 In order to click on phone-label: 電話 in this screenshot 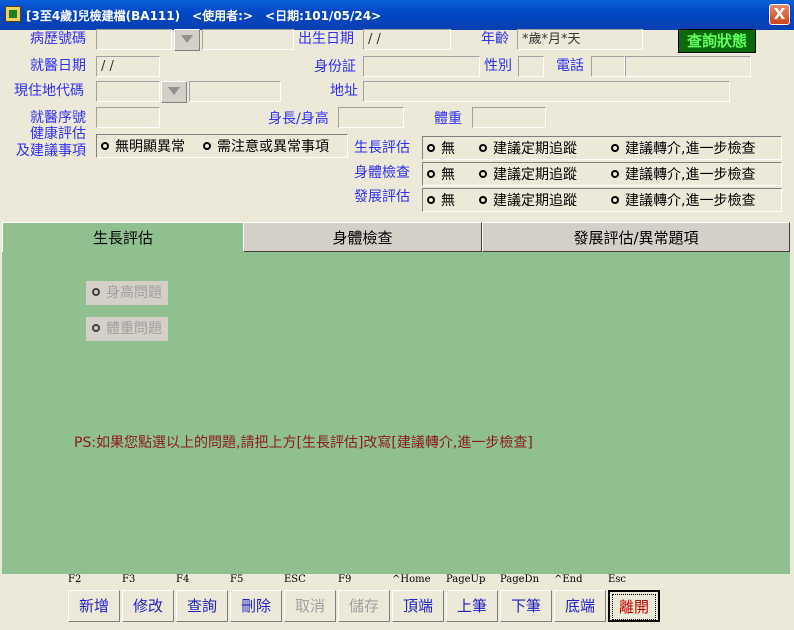, I will do `click(570, 66)`.